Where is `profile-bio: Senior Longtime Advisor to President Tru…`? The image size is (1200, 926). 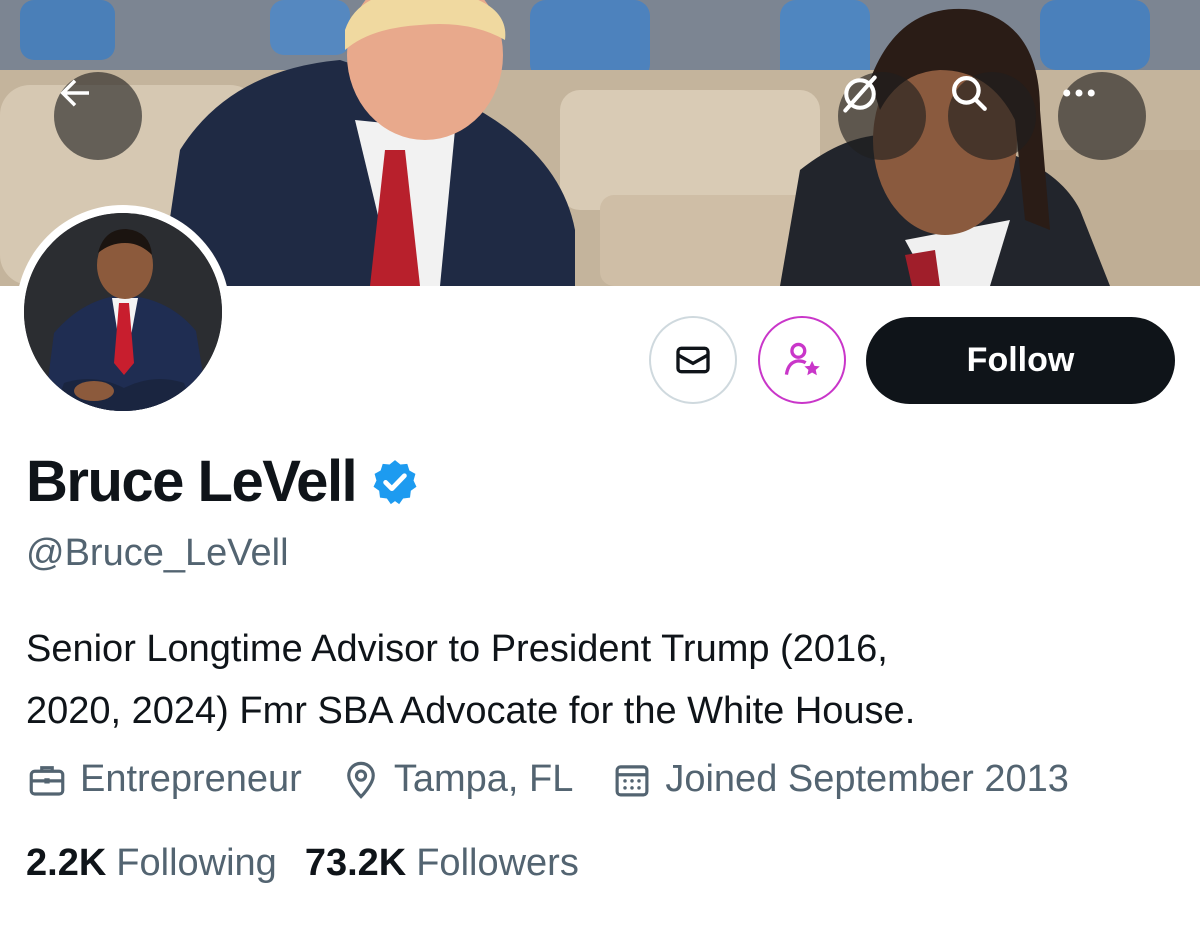
profile-bio: Senior Longtime Advisor to President Tru… is located at coordinates (601, 680).